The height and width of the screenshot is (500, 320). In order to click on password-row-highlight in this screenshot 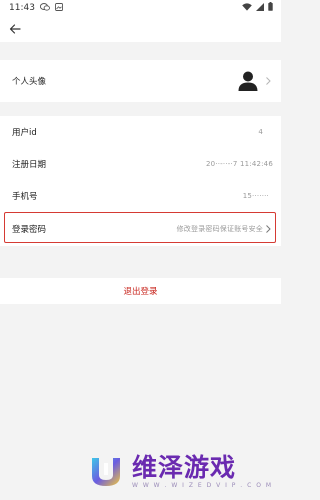, I will do `click(140, 227)`.